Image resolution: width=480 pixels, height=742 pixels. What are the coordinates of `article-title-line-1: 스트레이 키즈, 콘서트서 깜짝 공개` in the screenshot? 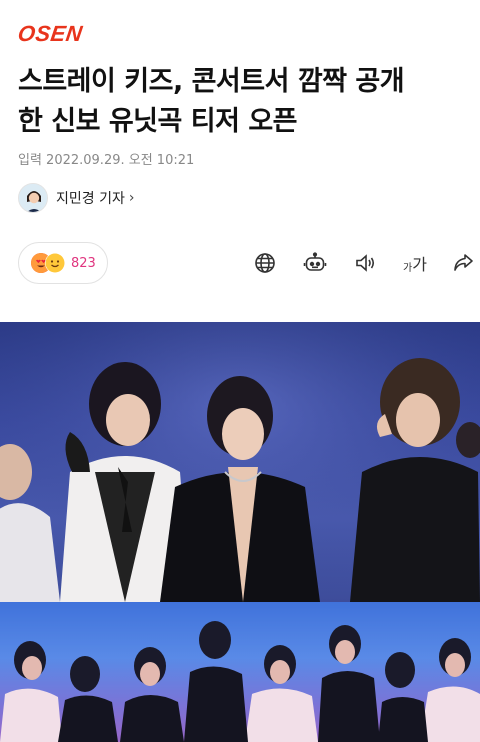 It's located at (211, 81).